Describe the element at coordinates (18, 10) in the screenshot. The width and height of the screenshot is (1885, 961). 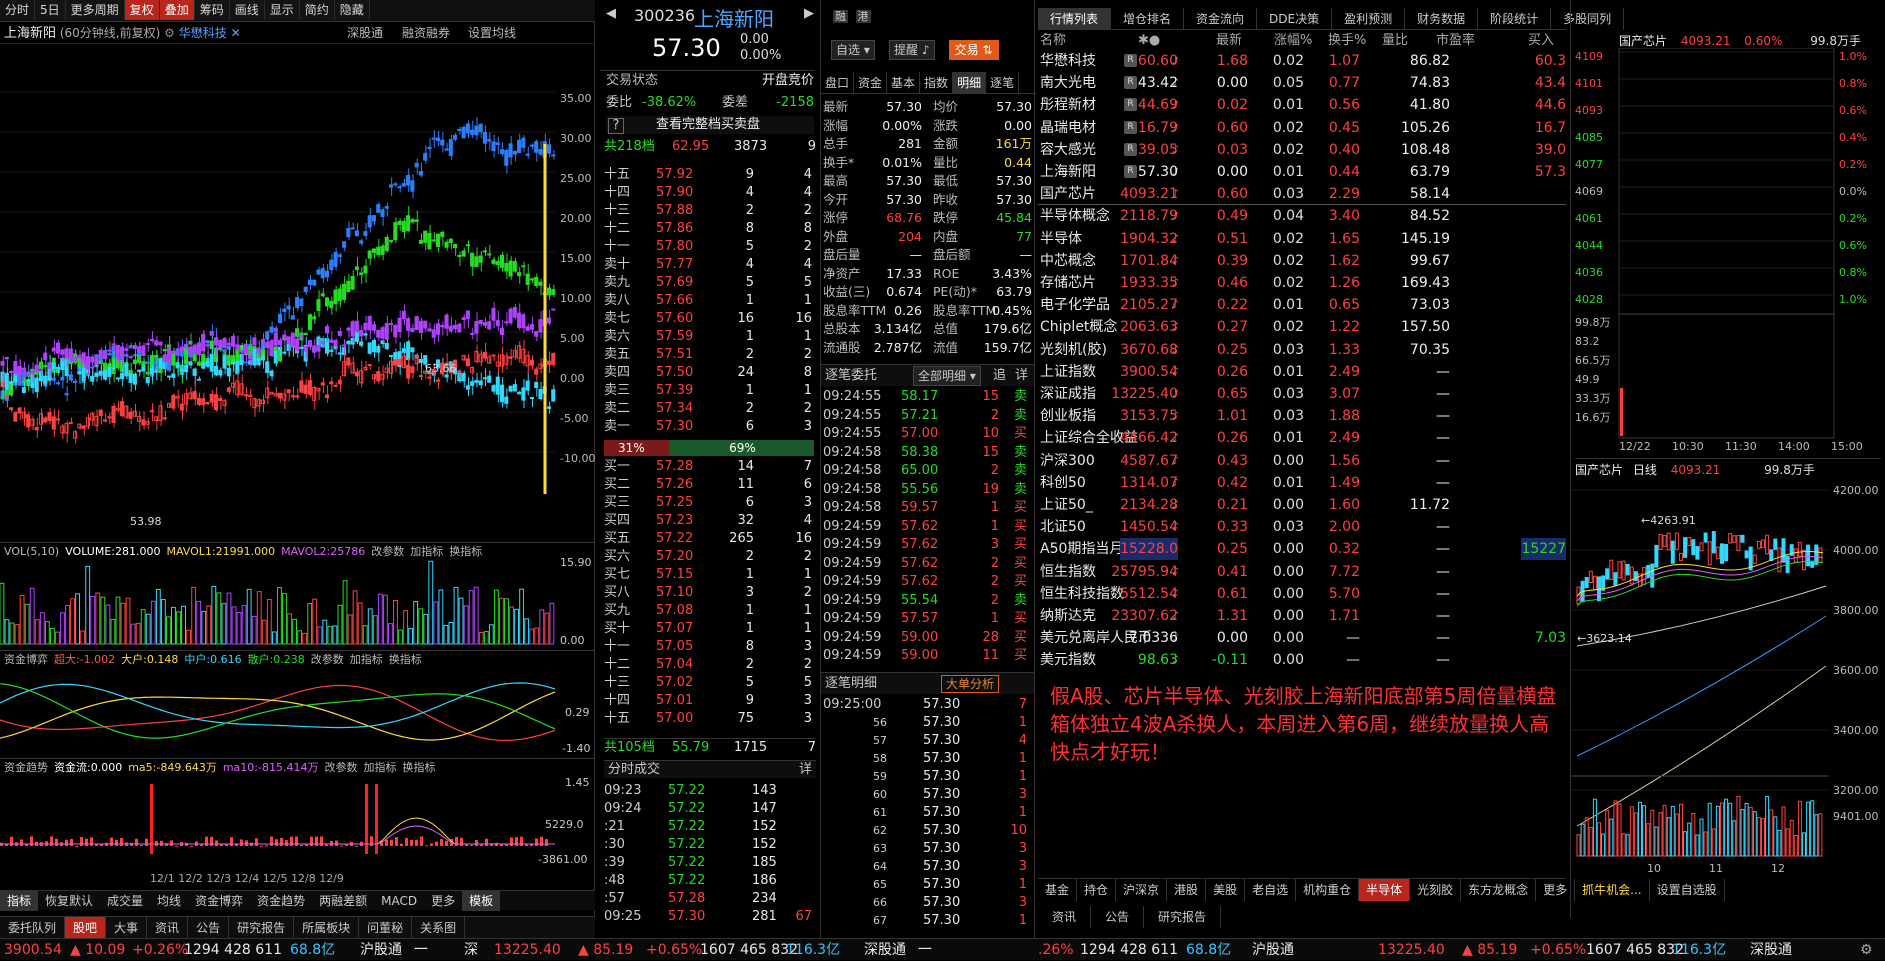
I see `toolbar-item-0: 分时` at that location.